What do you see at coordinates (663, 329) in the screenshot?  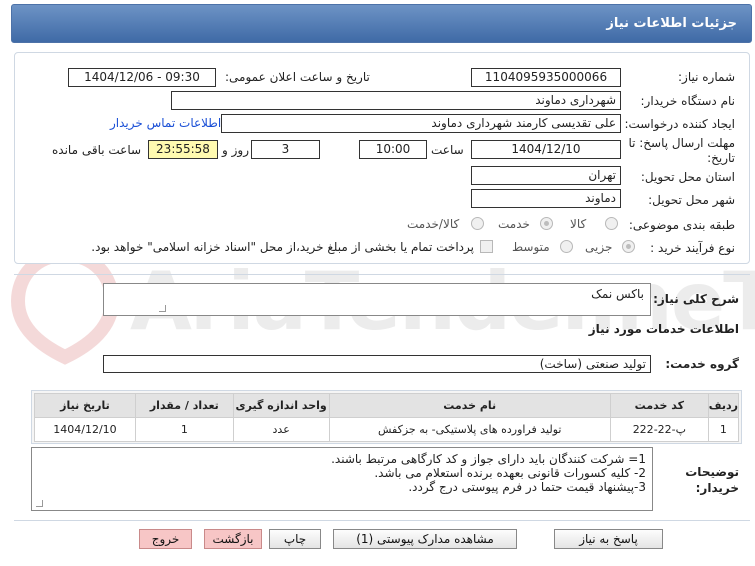 I see `services-section-title: اطلاعات خدمات مورد نیاز` at bounding box center [663, 329].